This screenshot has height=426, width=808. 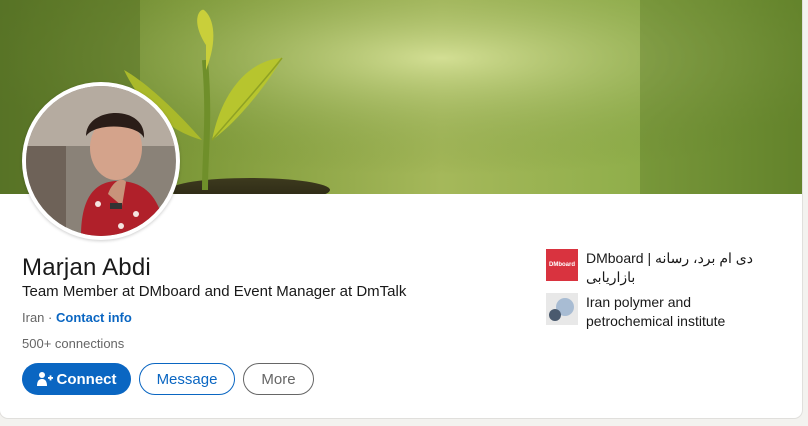 I want to click on connect-label: Connect, so click(x=86, y=379).